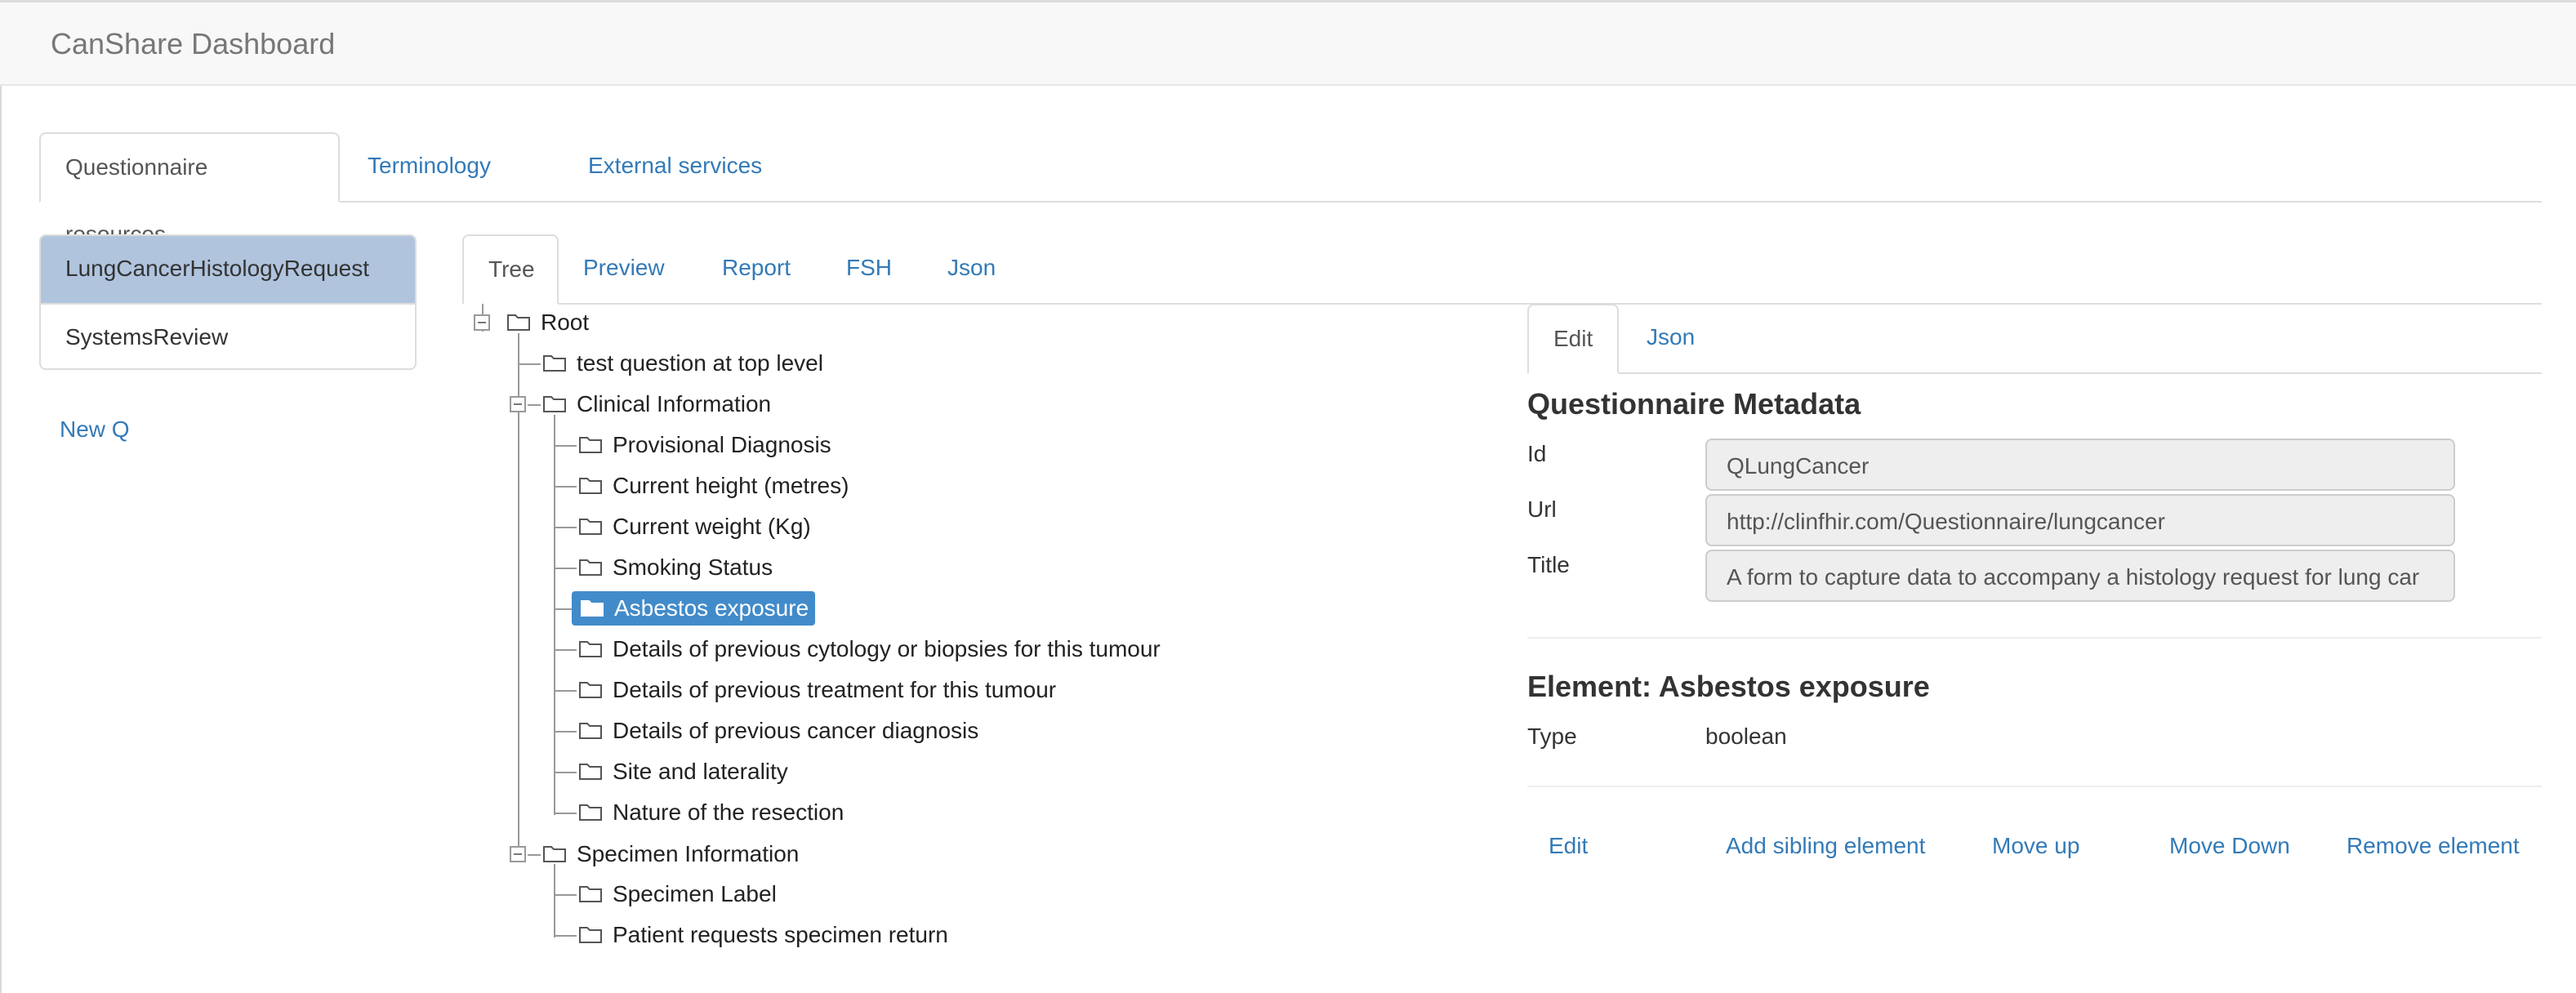  Describe the element at coordinates (1552, 736) in the screenshot. I see `type-label: Type` at that location.